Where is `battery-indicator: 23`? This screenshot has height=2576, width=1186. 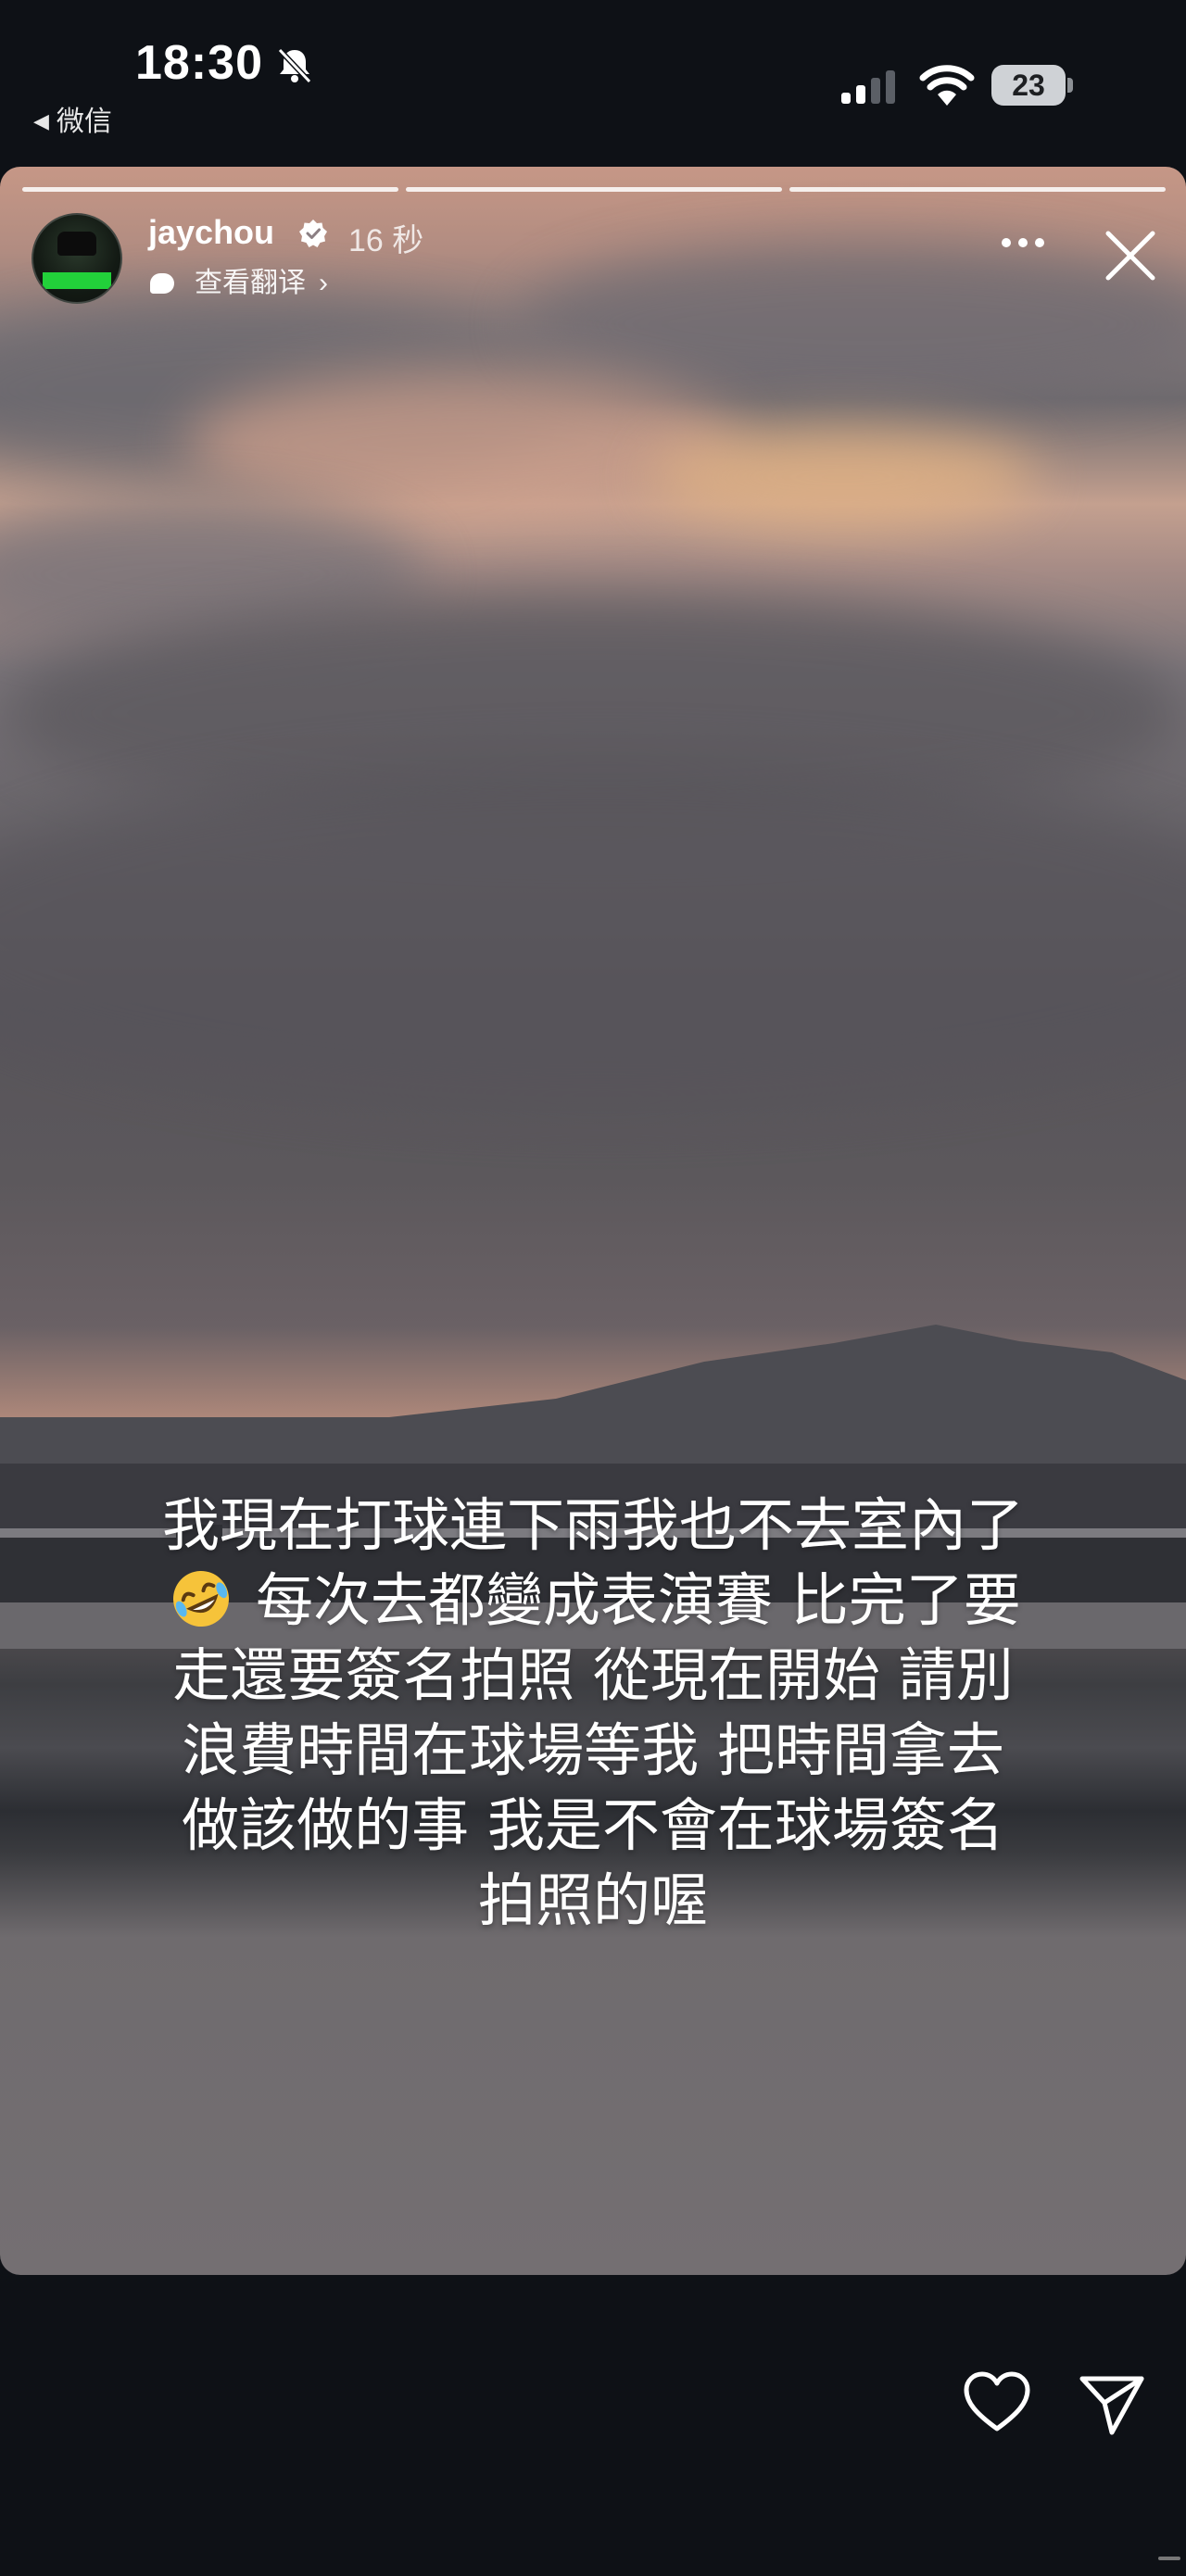 battery-indicator: 23 is located at coordinates (1034, 86).